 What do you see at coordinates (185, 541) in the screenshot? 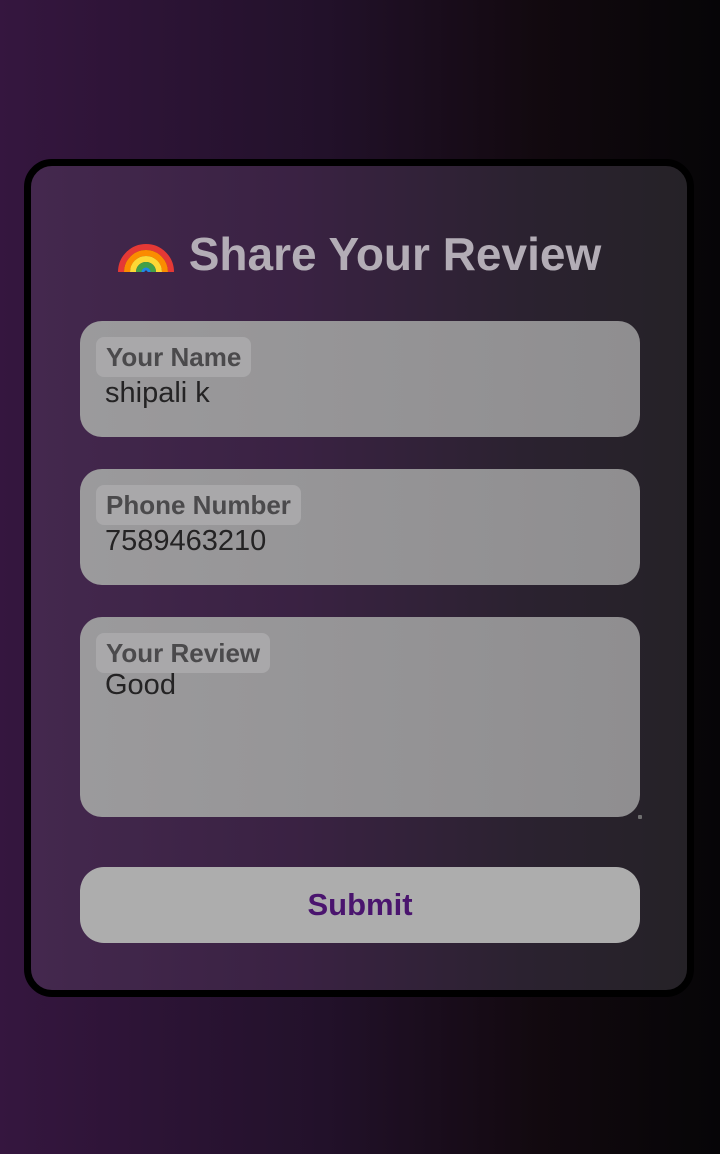
I see `phone-input: 7589463210` at bounding box center [185, 541].